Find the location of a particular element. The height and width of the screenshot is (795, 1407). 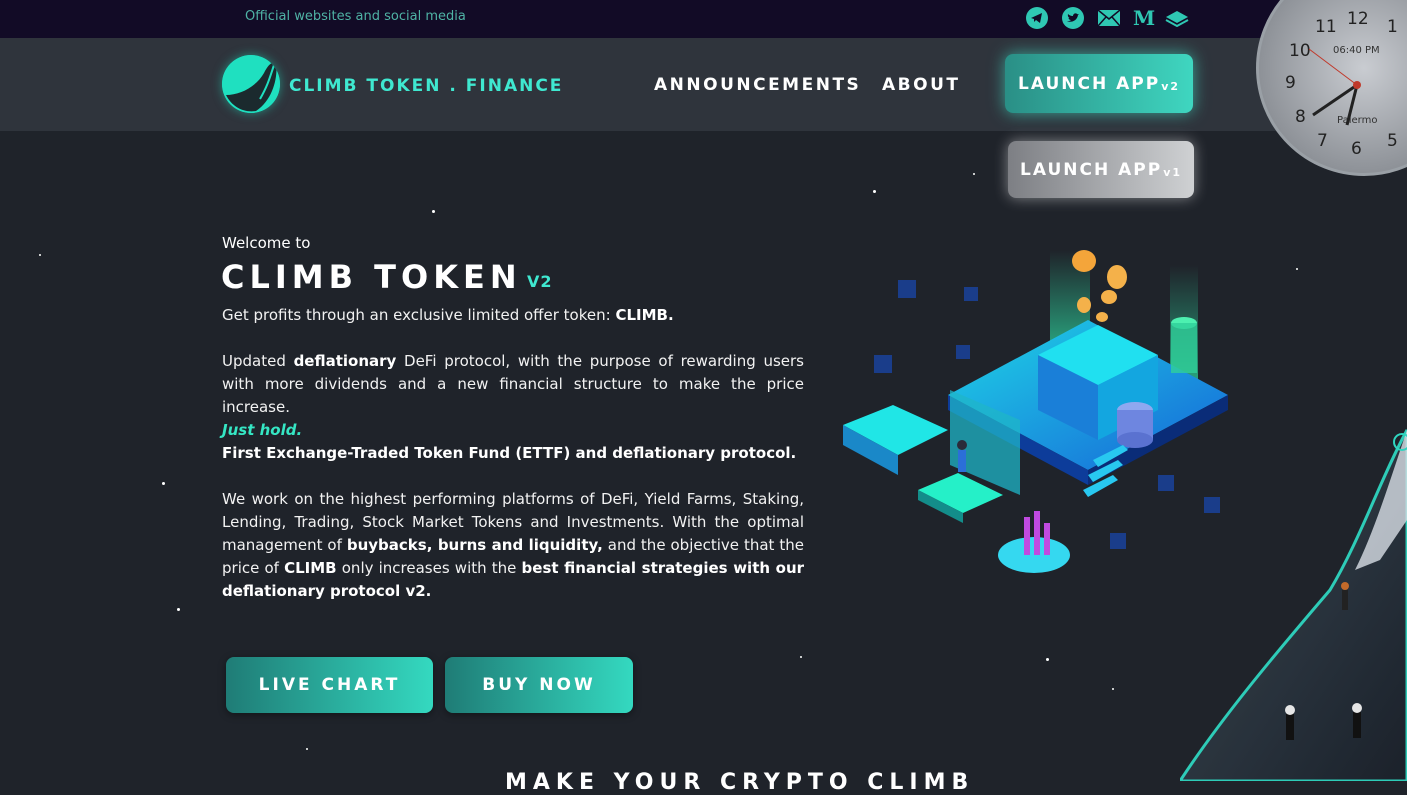

telegram-icon is located at coordinates (1037, 18).